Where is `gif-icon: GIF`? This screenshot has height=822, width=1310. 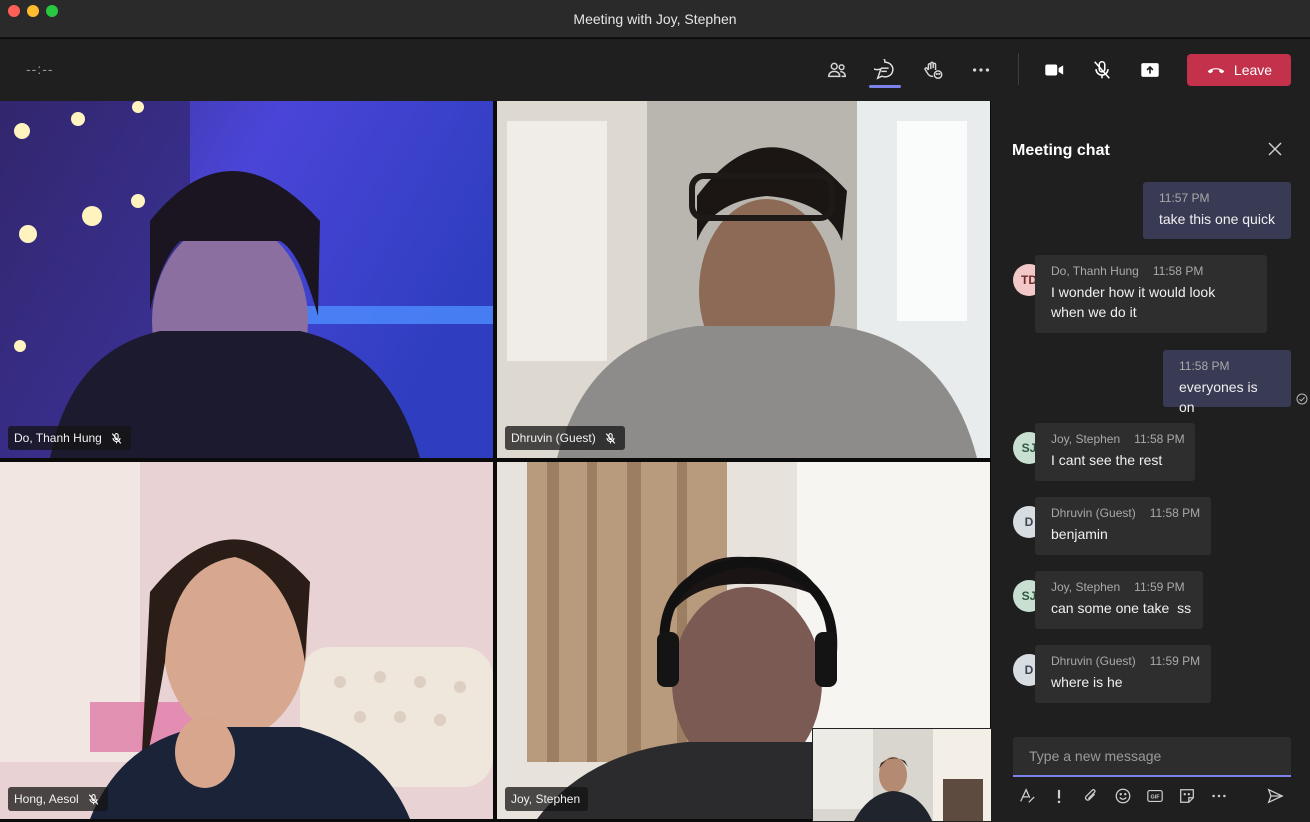
gif-icon: GIF is located at coordinates (1155, 796).